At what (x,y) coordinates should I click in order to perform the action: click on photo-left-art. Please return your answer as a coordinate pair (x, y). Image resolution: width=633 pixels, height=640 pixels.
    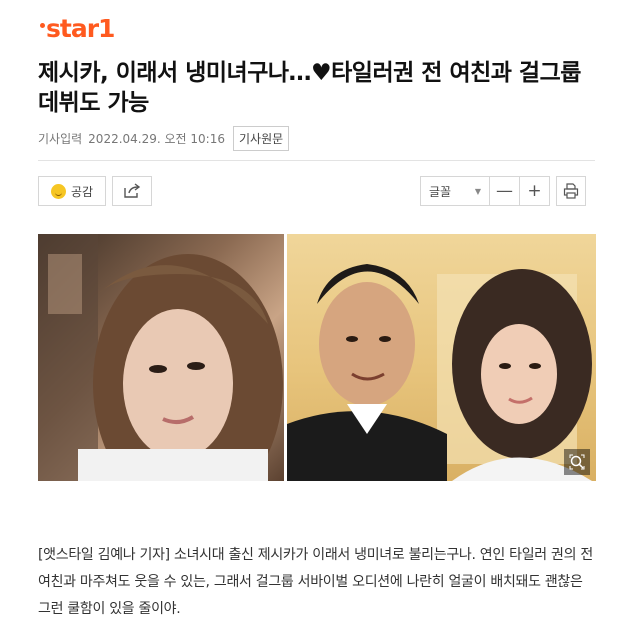
    Looking at the image, I should click on (160, 357).